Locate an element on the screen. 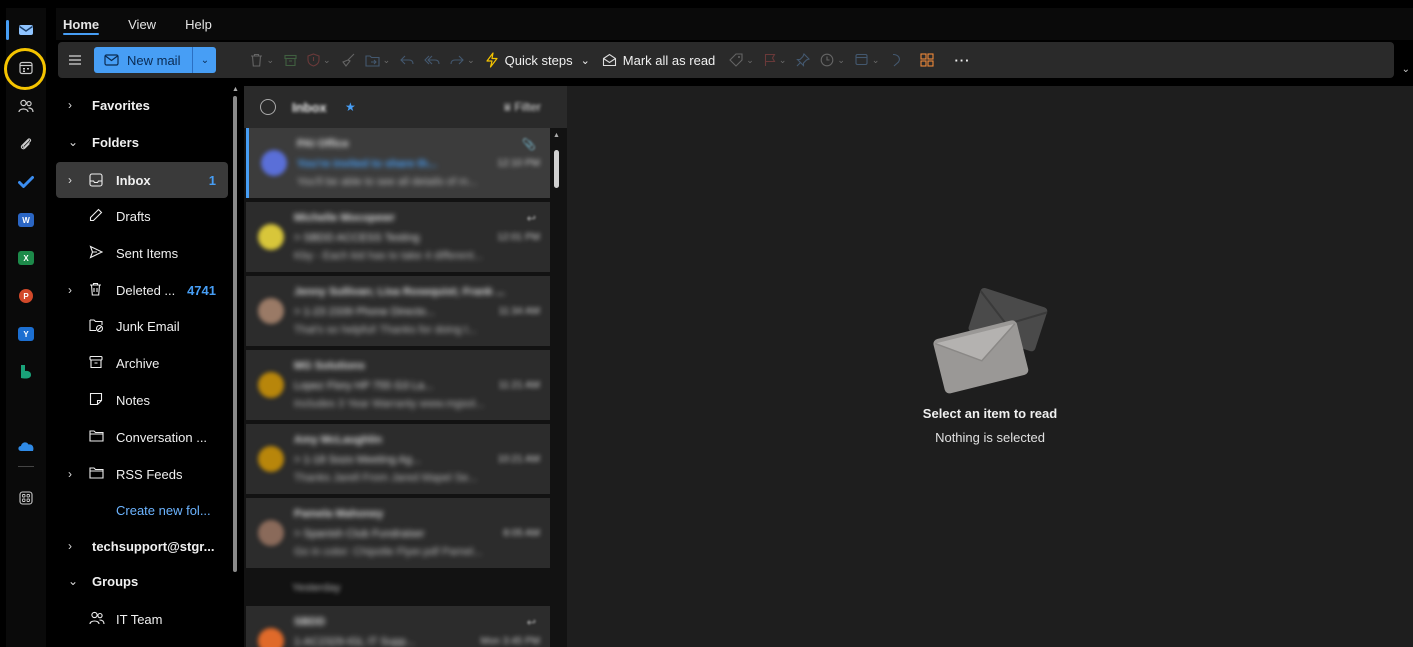  mail-app-button is located at coordinates (23, 30).